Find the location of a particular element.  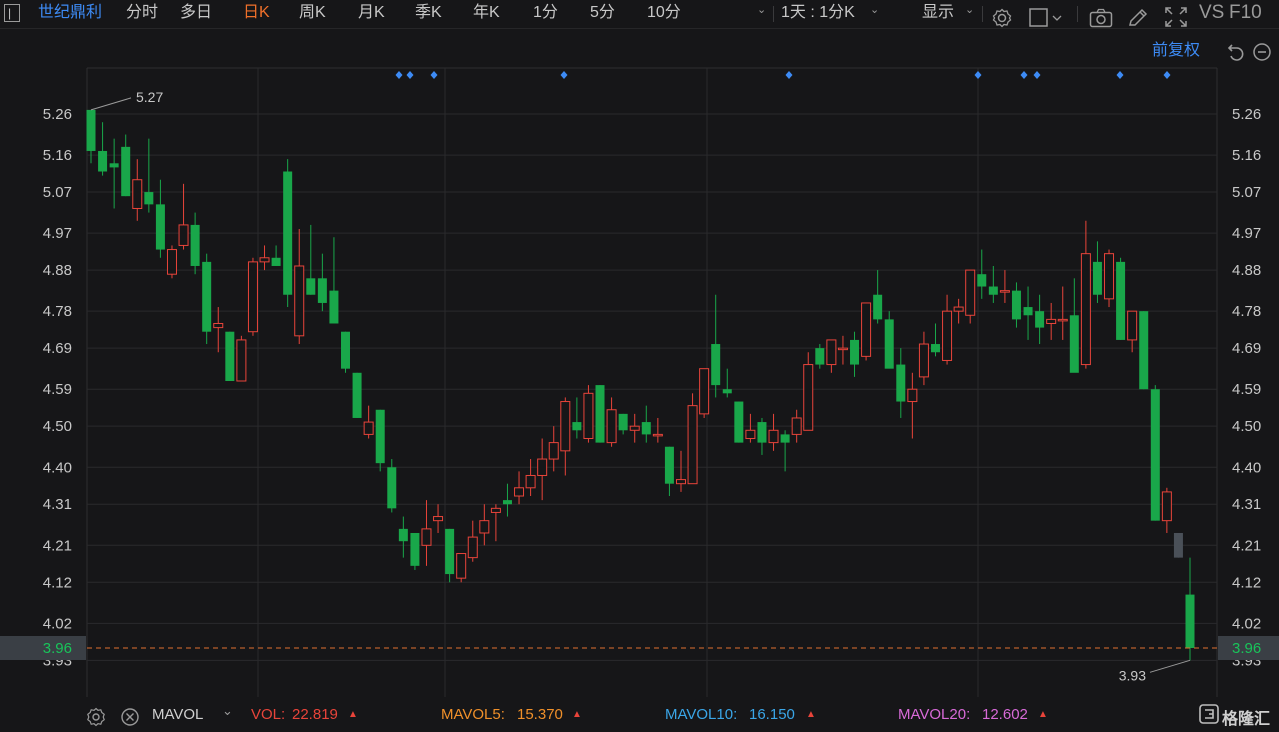

y-axis-label-right: 4.40 is located at coordinates (1246, 467).